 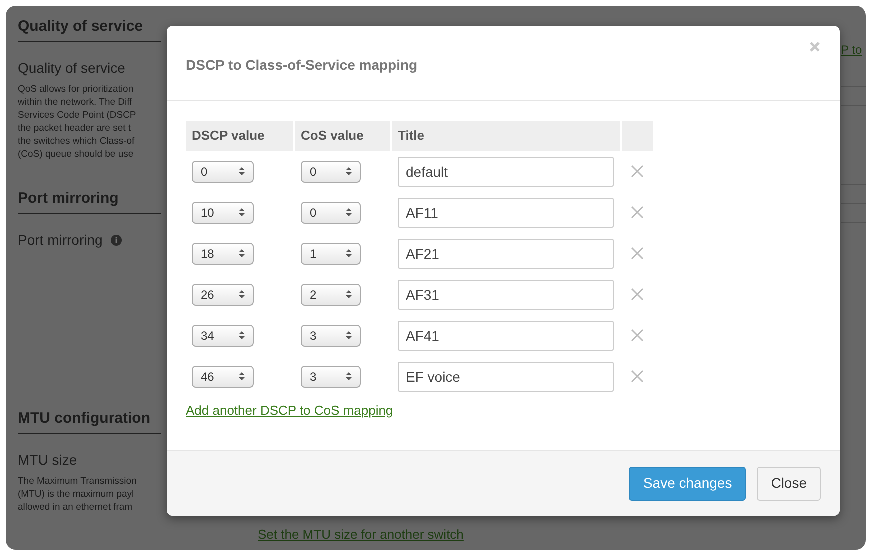 What do you see at coordinates (72, 68) in the screenshot?
I see `field-label: Quality of service` at bounding box center [72, 68].